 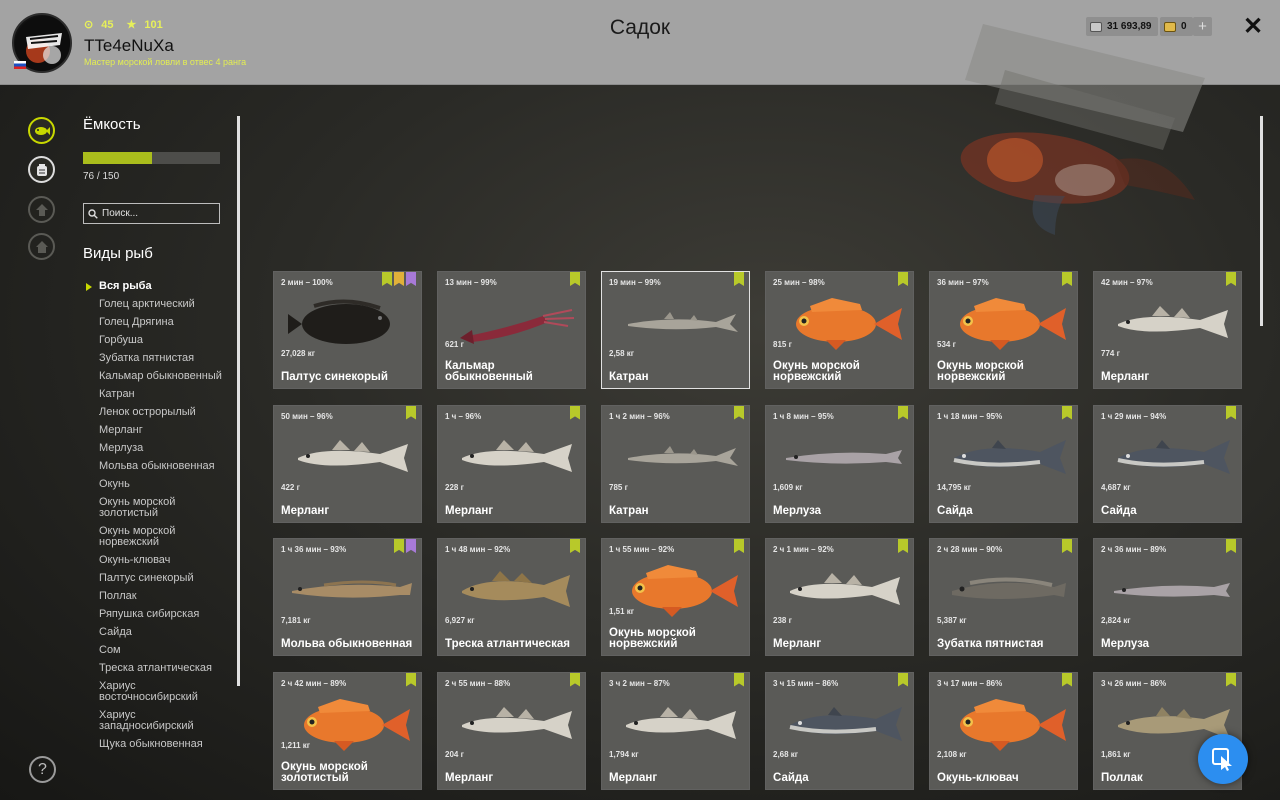 I want to click on species-item: Мерланг, so click(x=158, y=430).